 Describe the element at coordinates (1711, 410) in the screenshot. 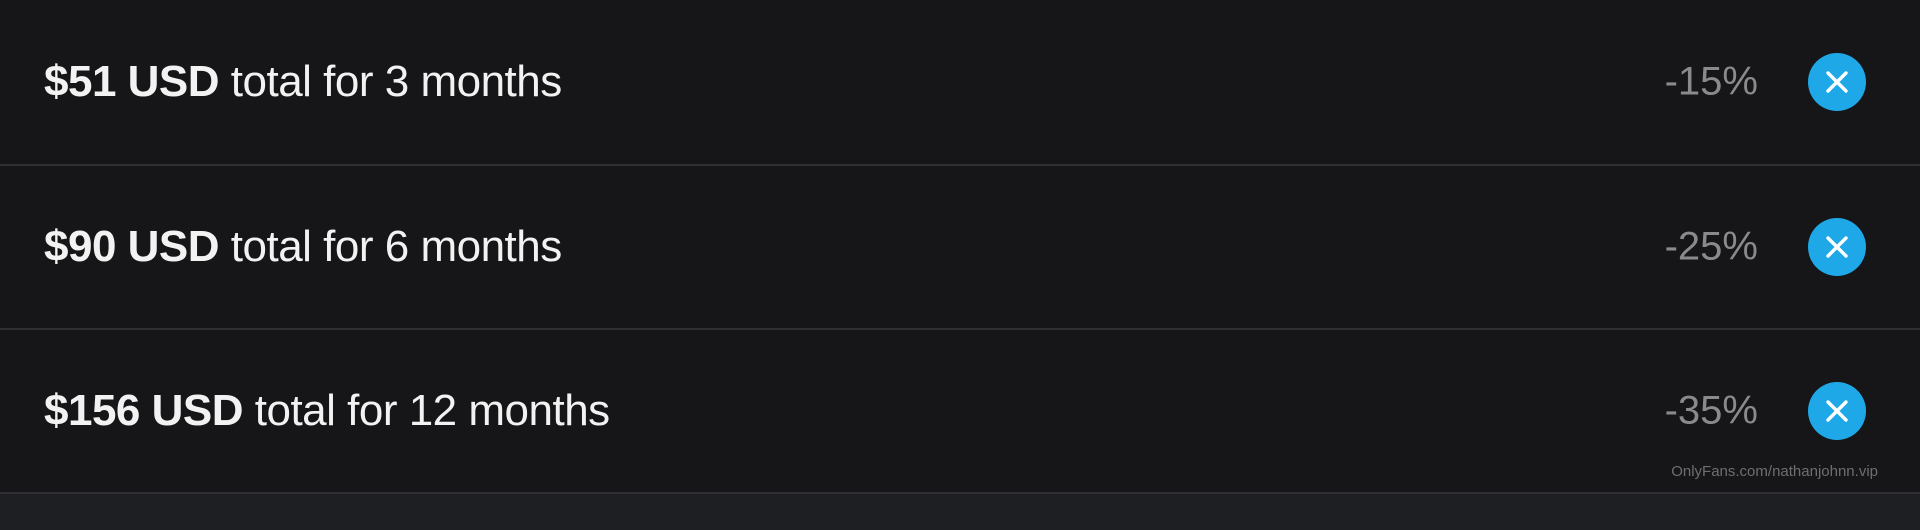

I see `bundle-discount: -35%` at that location.